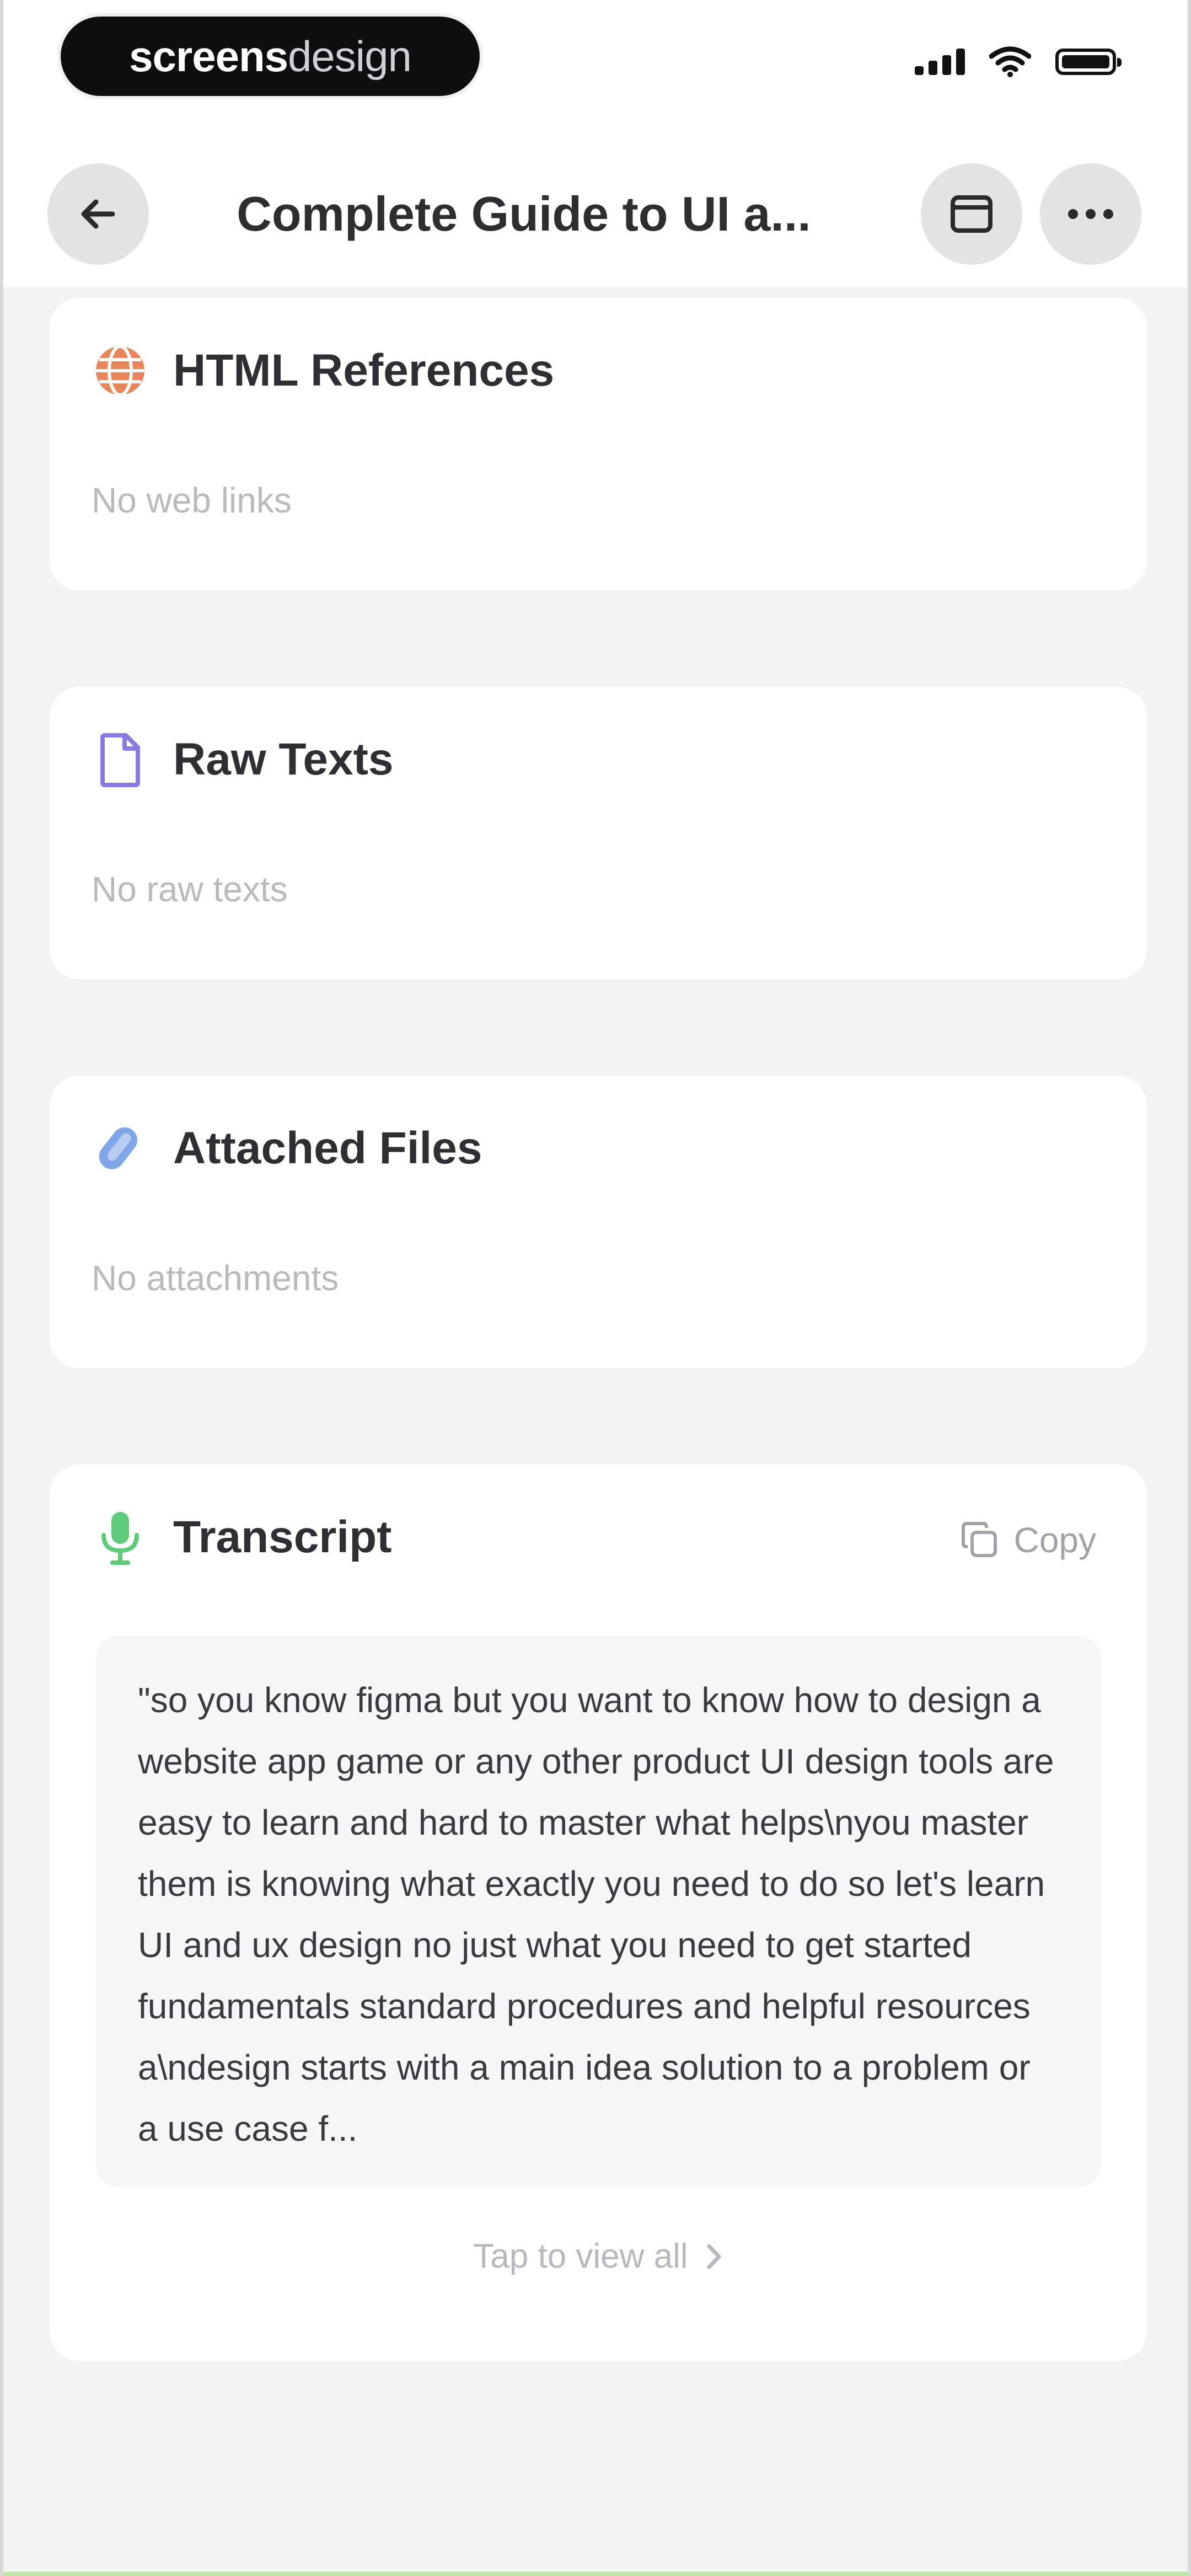  I want to click on brand-logo-bold: screens, so click(208, 56).